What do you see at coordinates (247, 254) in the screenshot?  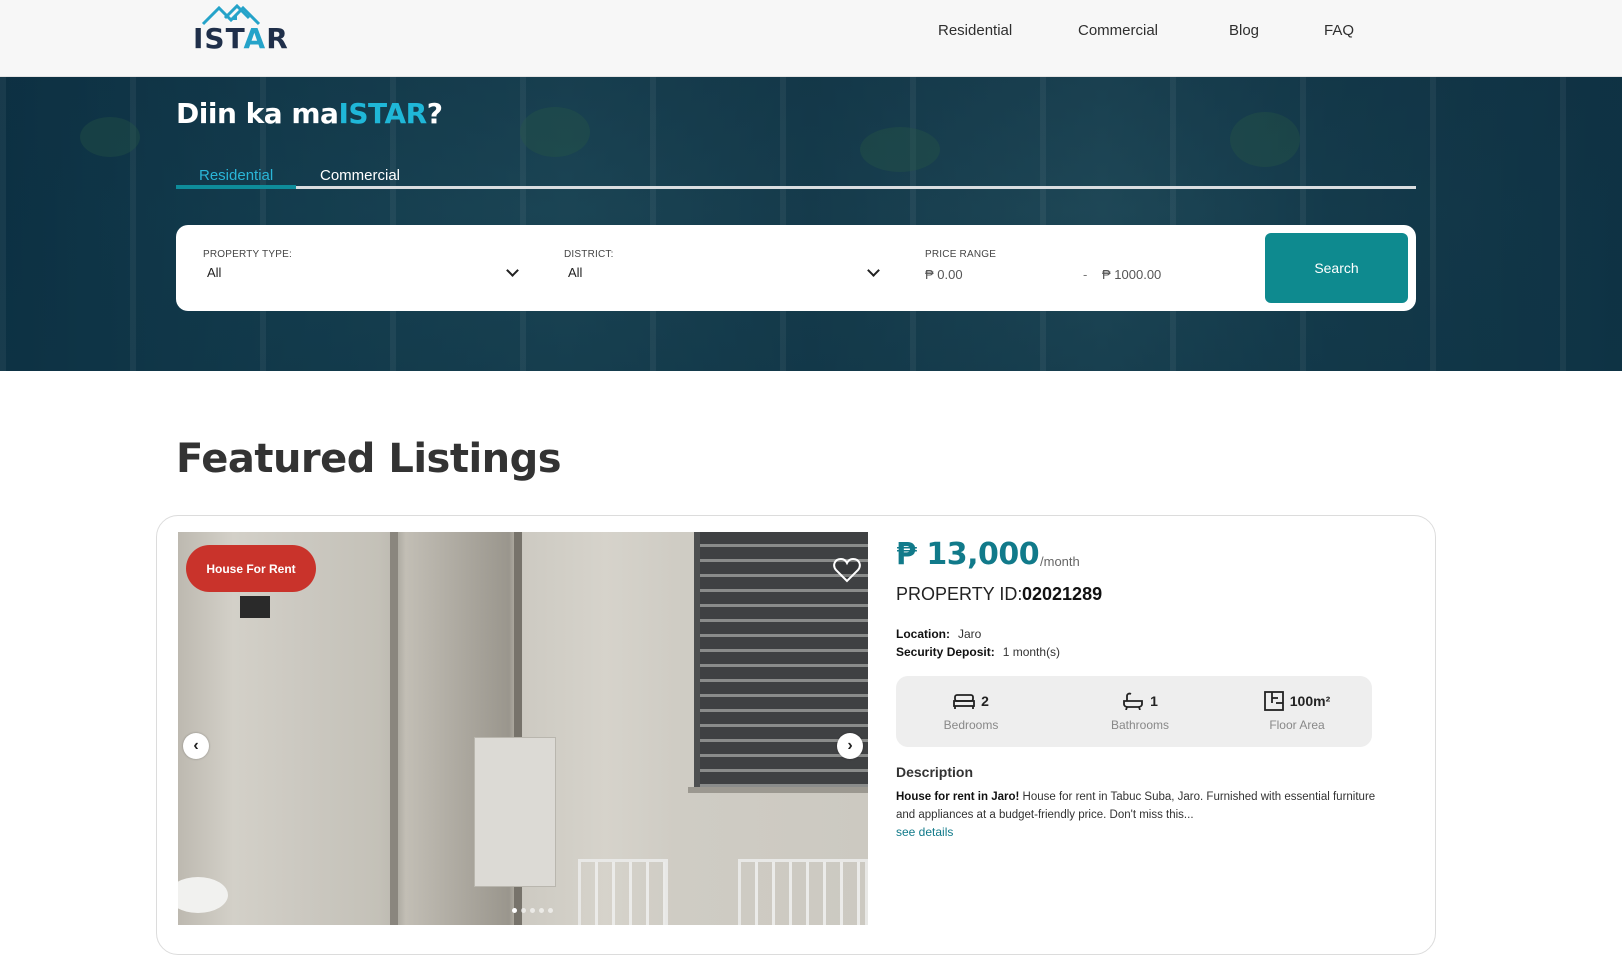 I see `property-type-label: PROPERTY TYPE:` at bounding box center [247, 254].